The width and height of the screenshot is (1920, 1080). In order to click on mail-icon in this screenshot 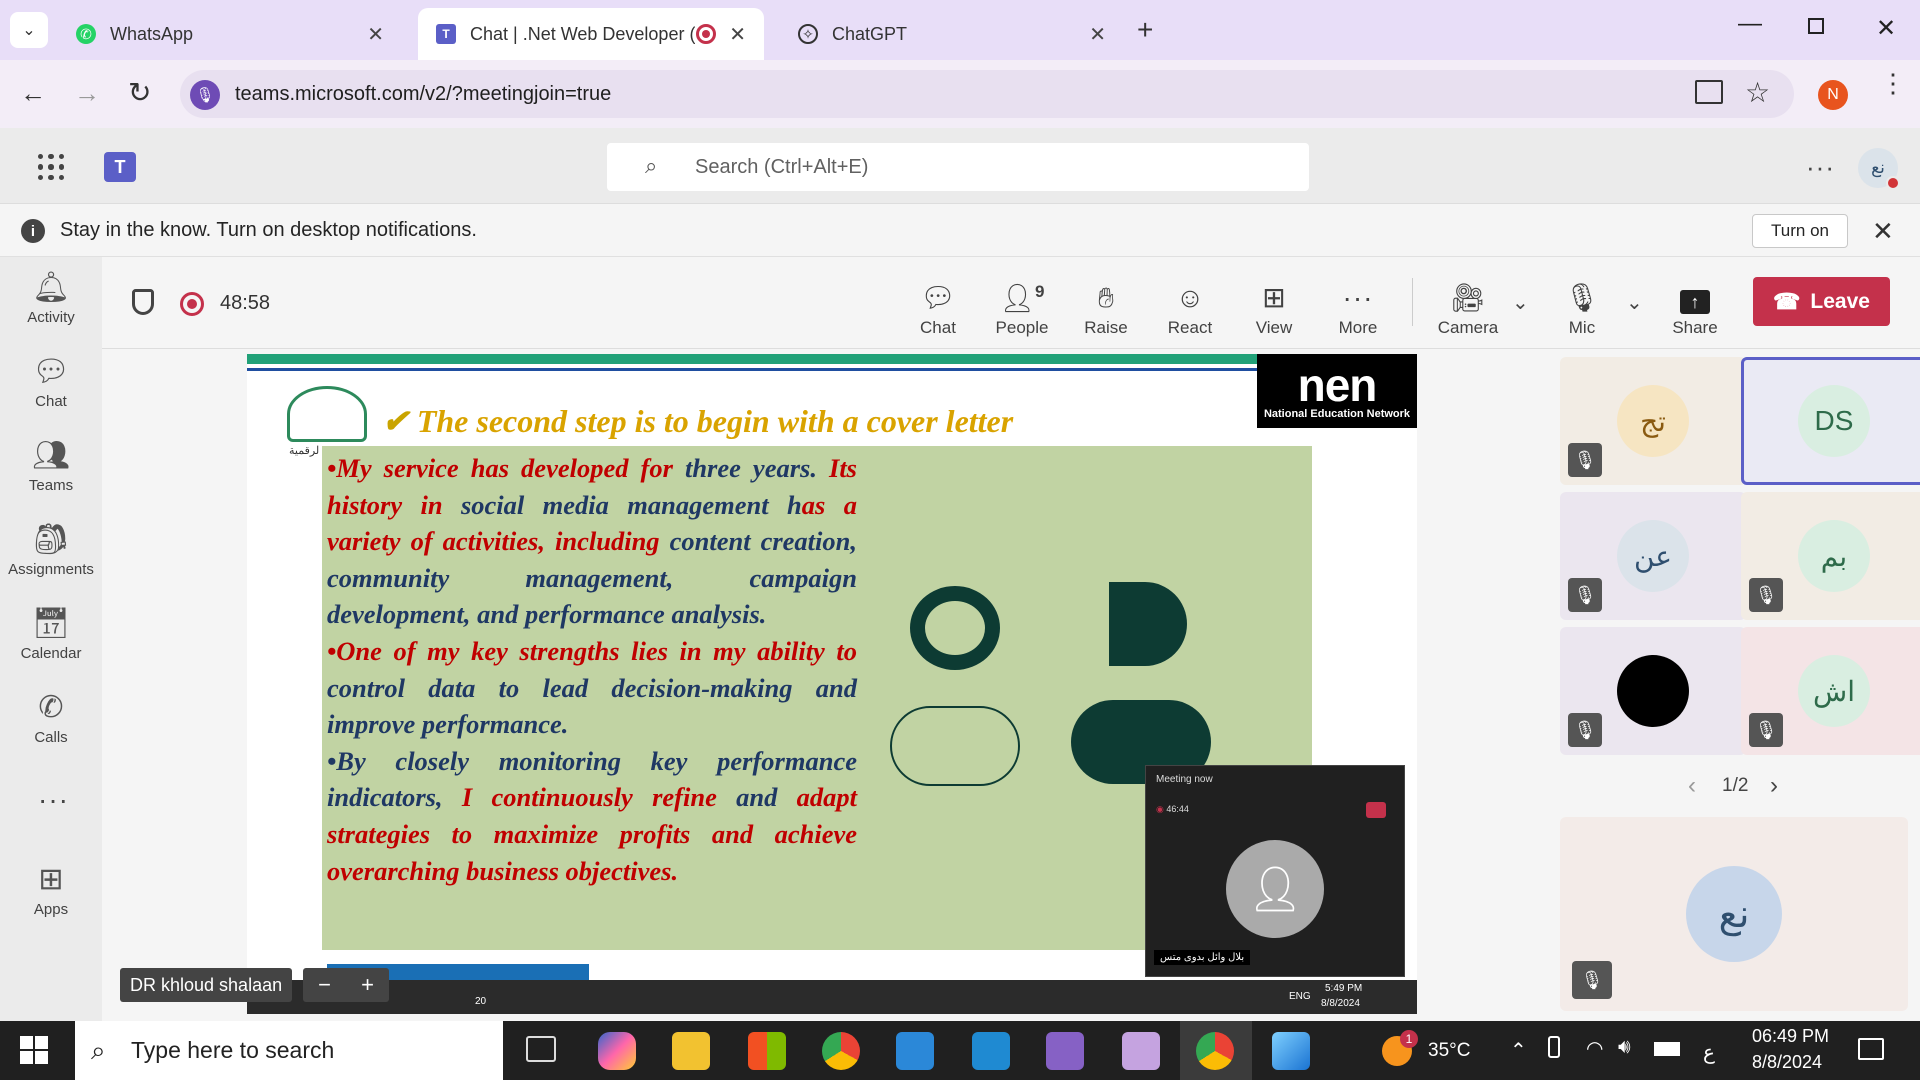, I will do `click(915, 1051)`.